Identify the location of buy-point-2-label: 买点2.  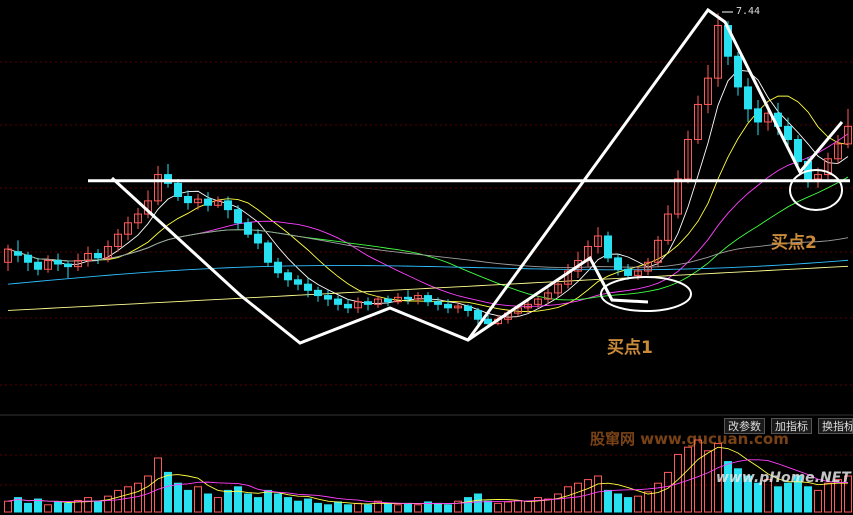
(794, 243).